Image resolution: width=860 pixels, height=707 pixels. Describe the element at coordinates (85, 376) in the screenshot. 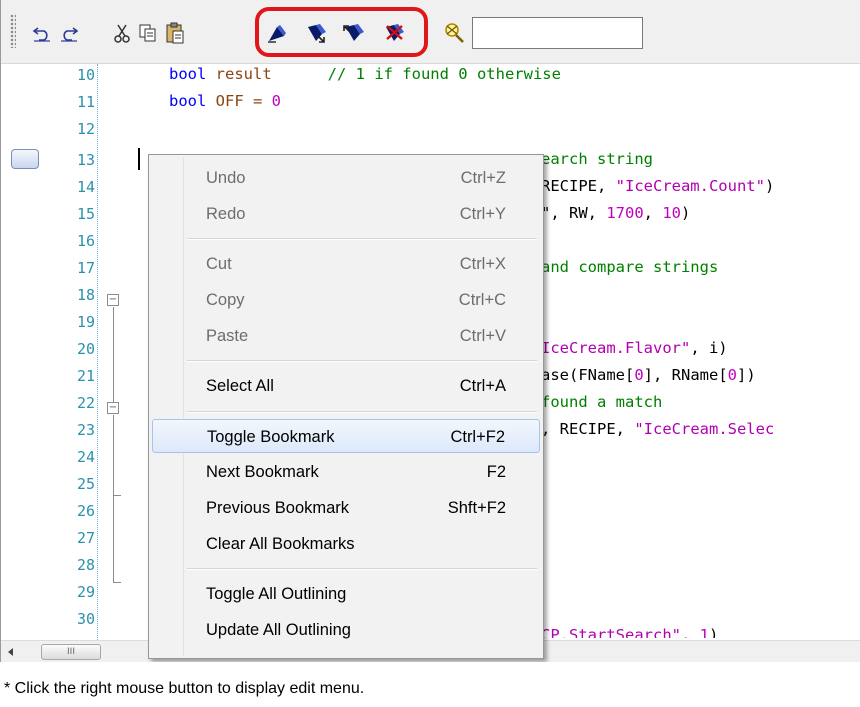

I see `line-number: 21` at that location.